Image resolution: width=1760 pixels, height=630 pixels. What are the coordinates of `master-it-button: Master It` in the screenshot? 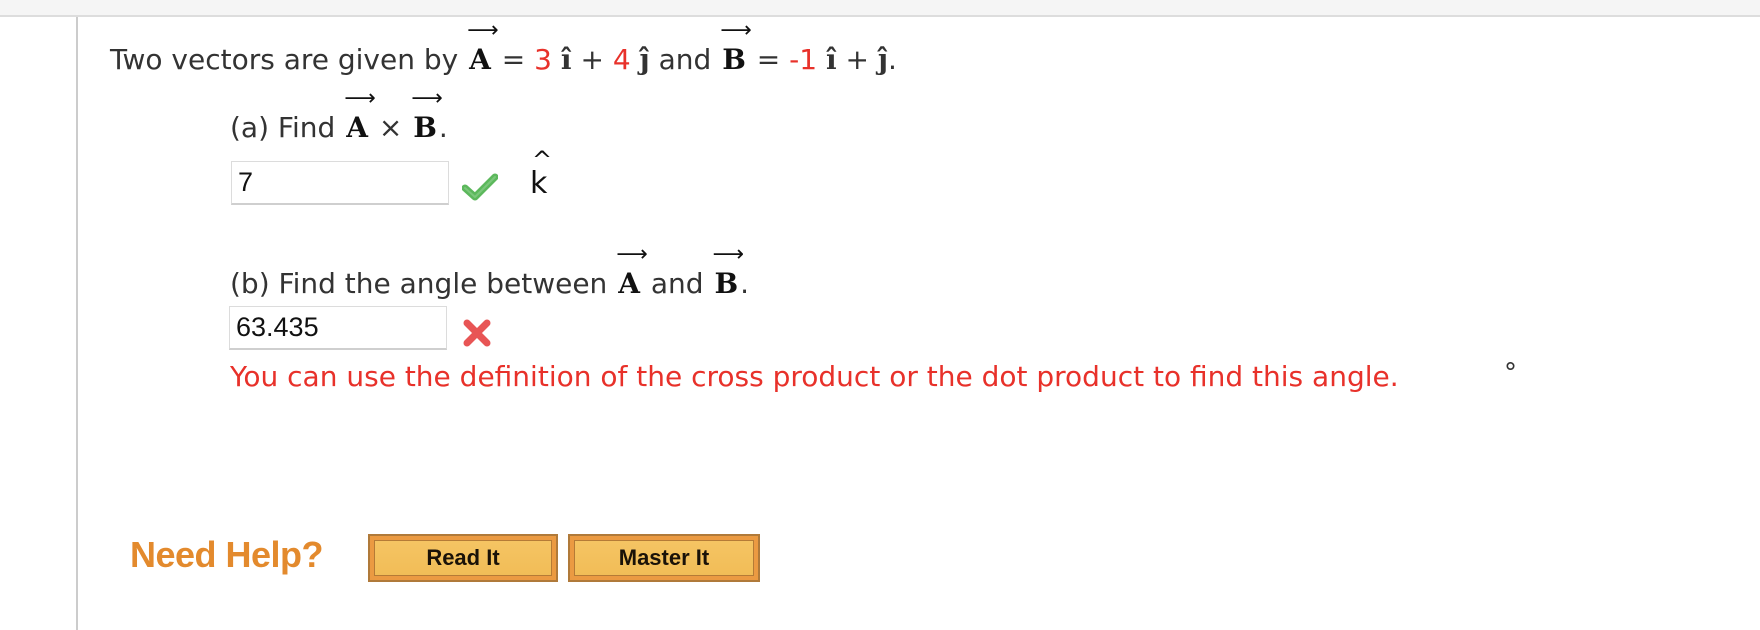 It's located at (664, 558).